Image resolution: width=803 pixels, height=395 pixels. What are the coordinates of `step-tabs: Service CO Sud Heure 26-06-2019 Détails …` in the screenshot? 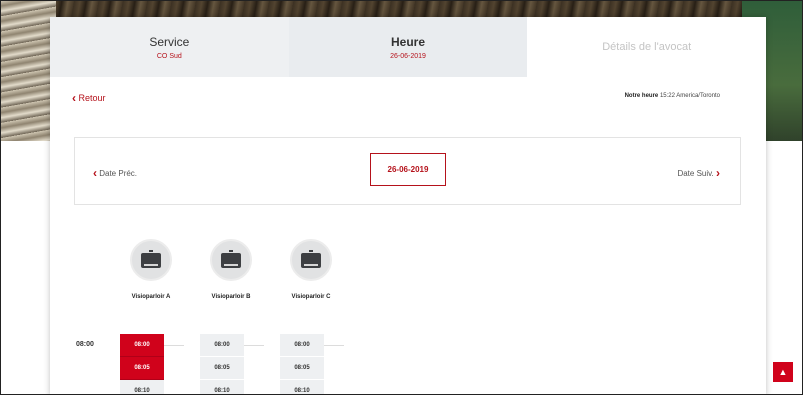 It's located at (408, 47).